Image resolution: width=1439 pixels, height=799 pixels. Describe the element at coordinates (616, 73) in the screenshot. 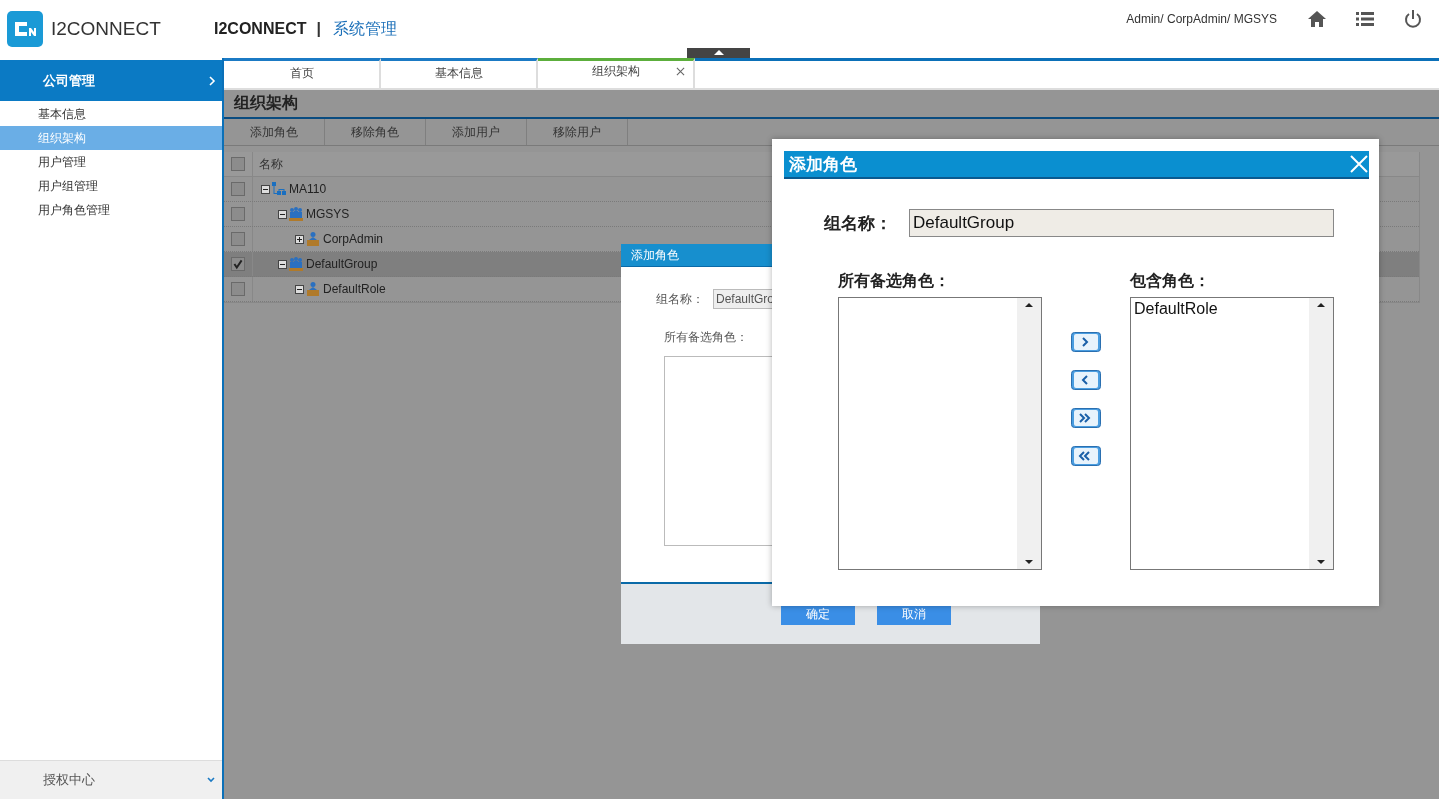

I see `tab: 组织架构` at that location.